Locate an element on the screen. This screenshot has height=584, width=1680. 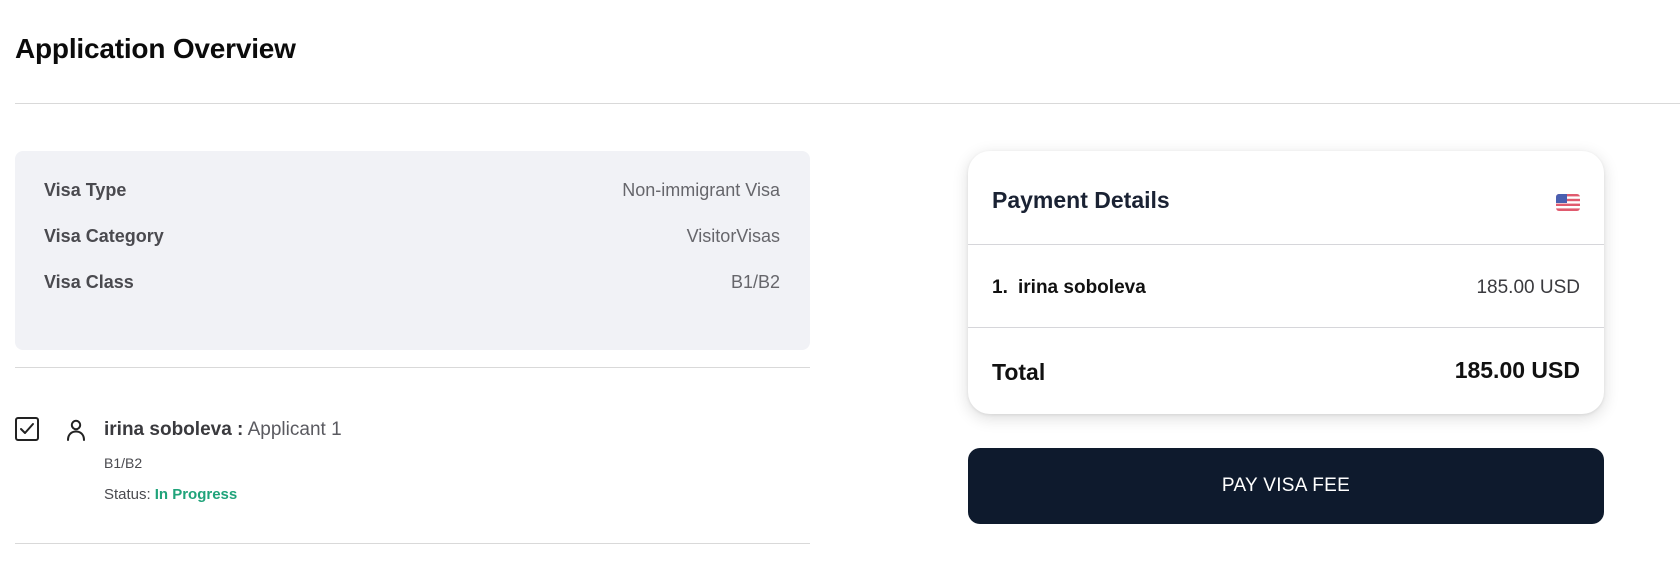
status-label: Status: is located at coordinates (127, 494).